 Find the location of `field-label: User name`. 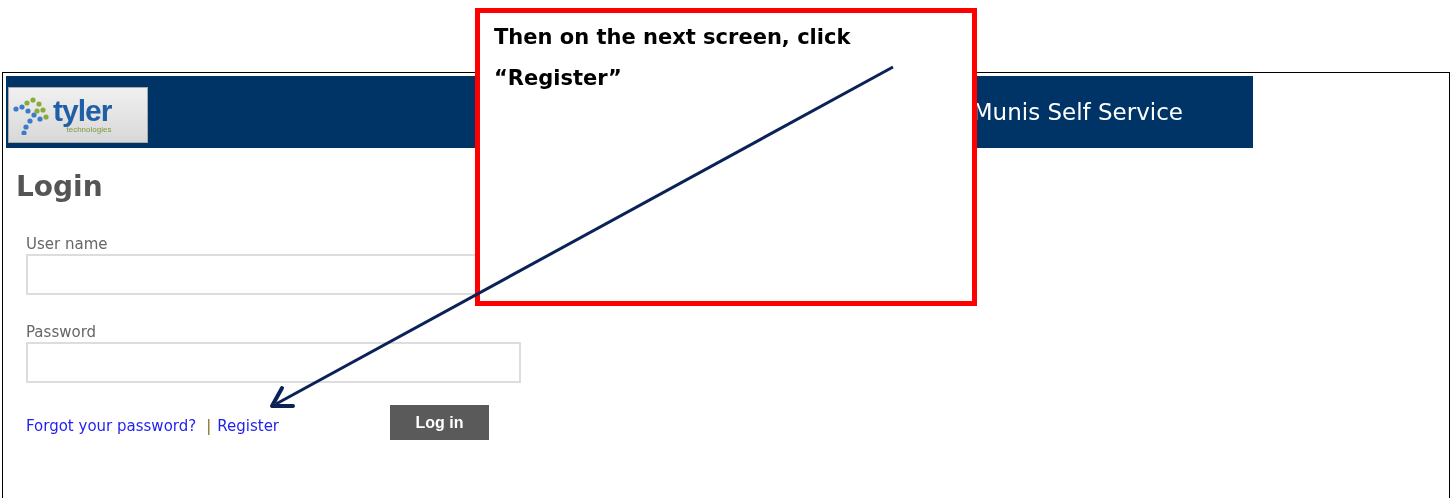

field-label: User name is located at coordinates (67, 244).